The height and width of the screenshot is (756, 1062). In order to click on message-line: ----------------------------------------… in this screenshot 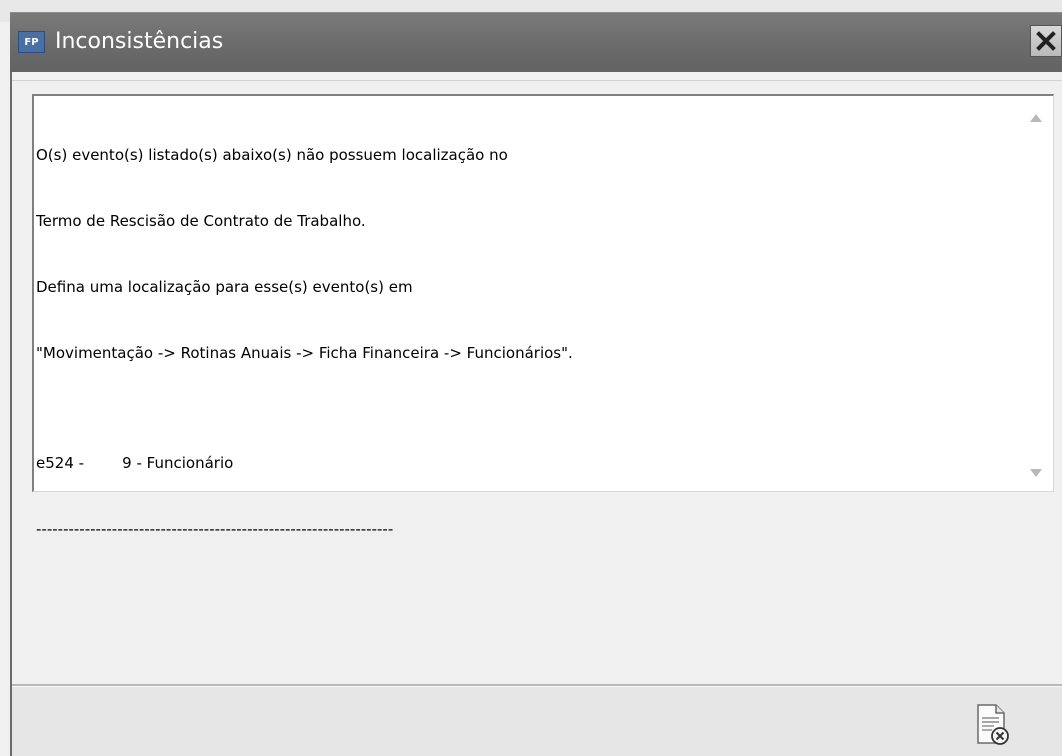, I will do `click(215, 529)`.